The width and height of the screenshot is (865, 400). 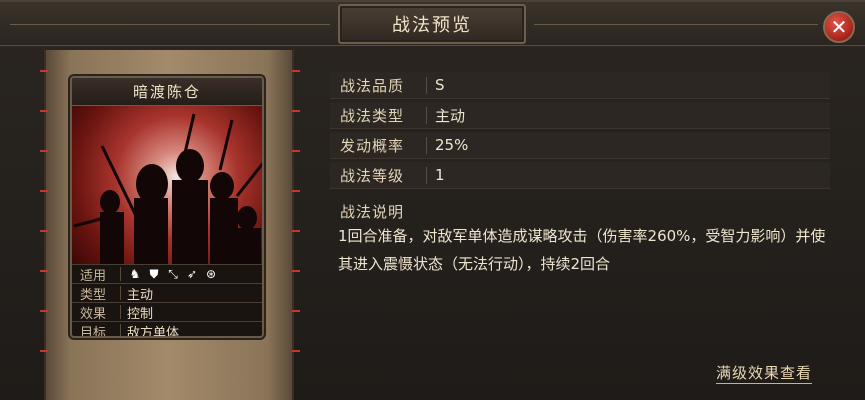 I want to click on prop-value: 1, so click(x=440, y=175).